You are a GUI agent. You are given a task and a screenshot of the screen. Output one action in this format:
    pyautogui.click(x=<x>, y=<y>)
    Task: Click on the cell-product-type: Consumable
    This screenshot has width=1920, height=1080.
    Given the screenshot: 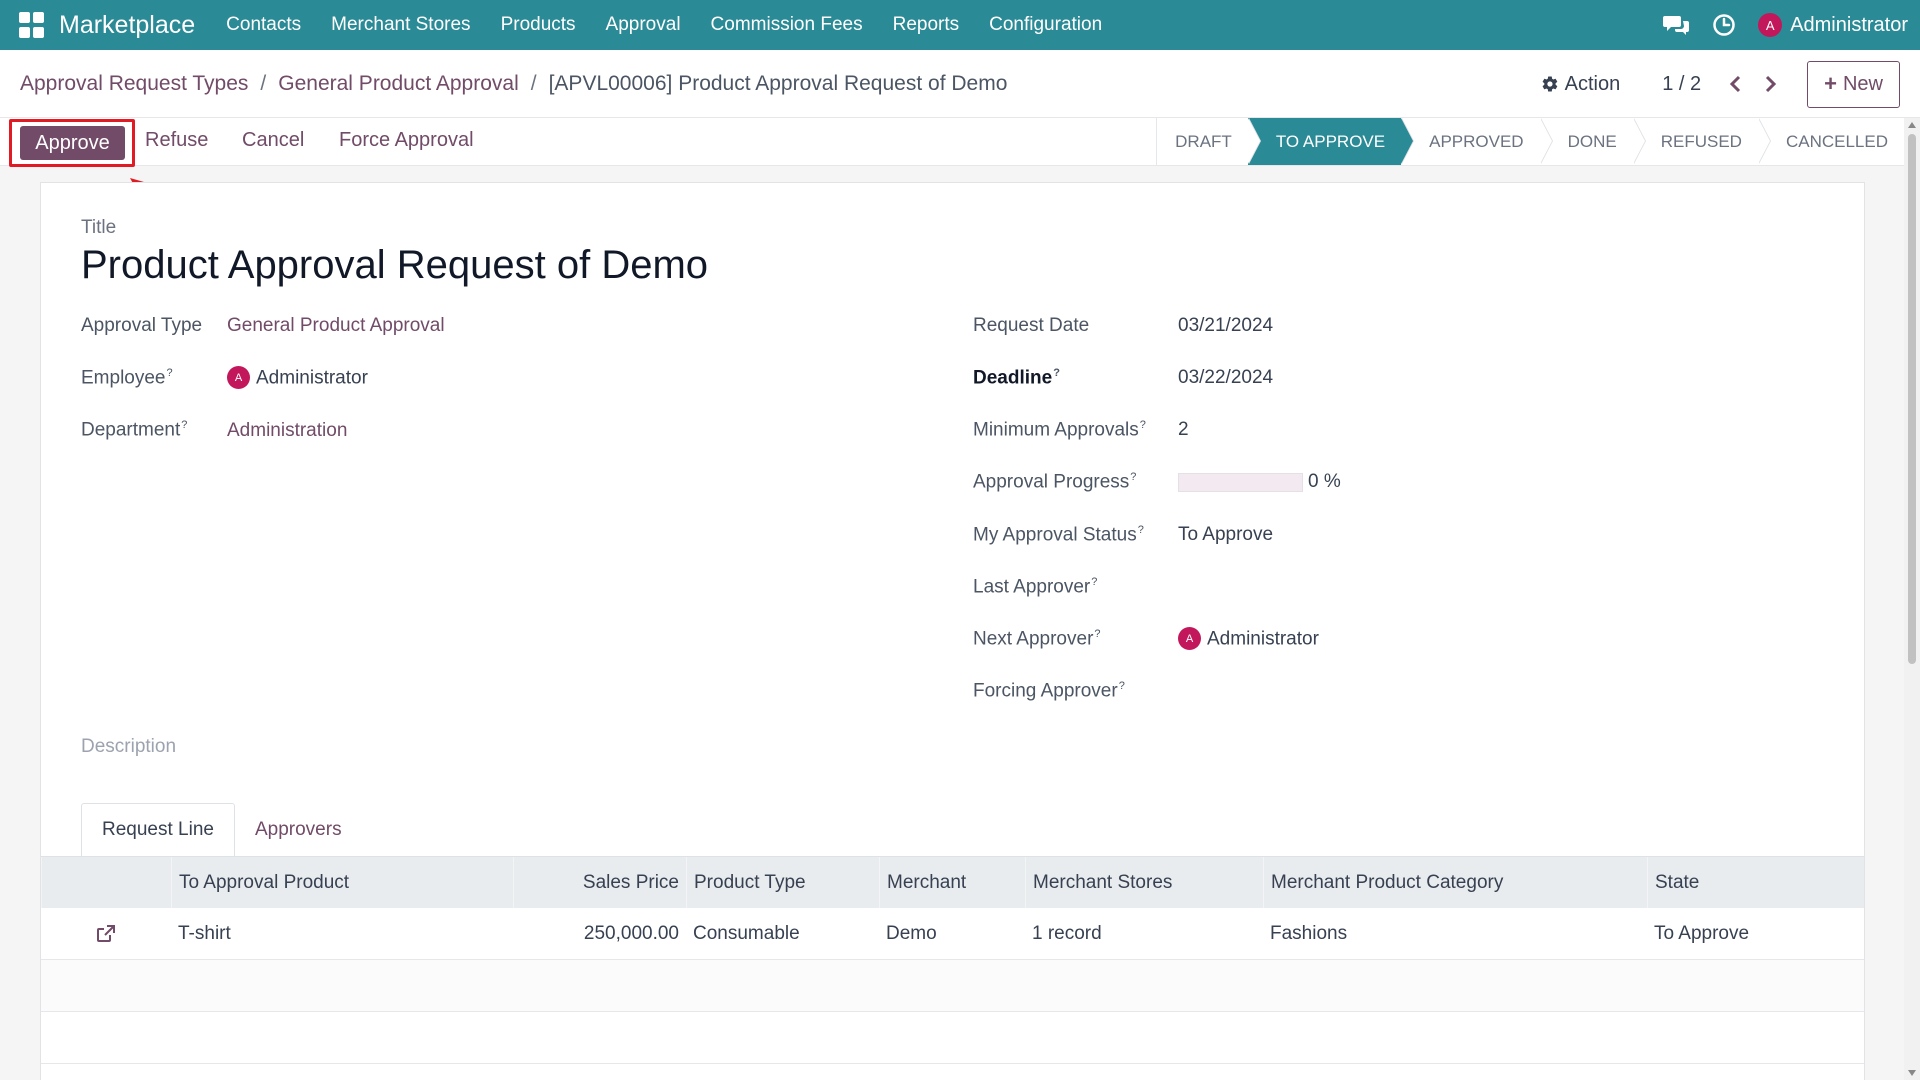 What is the action you would take?
    pyautogui.click(x=746, y=933)
    